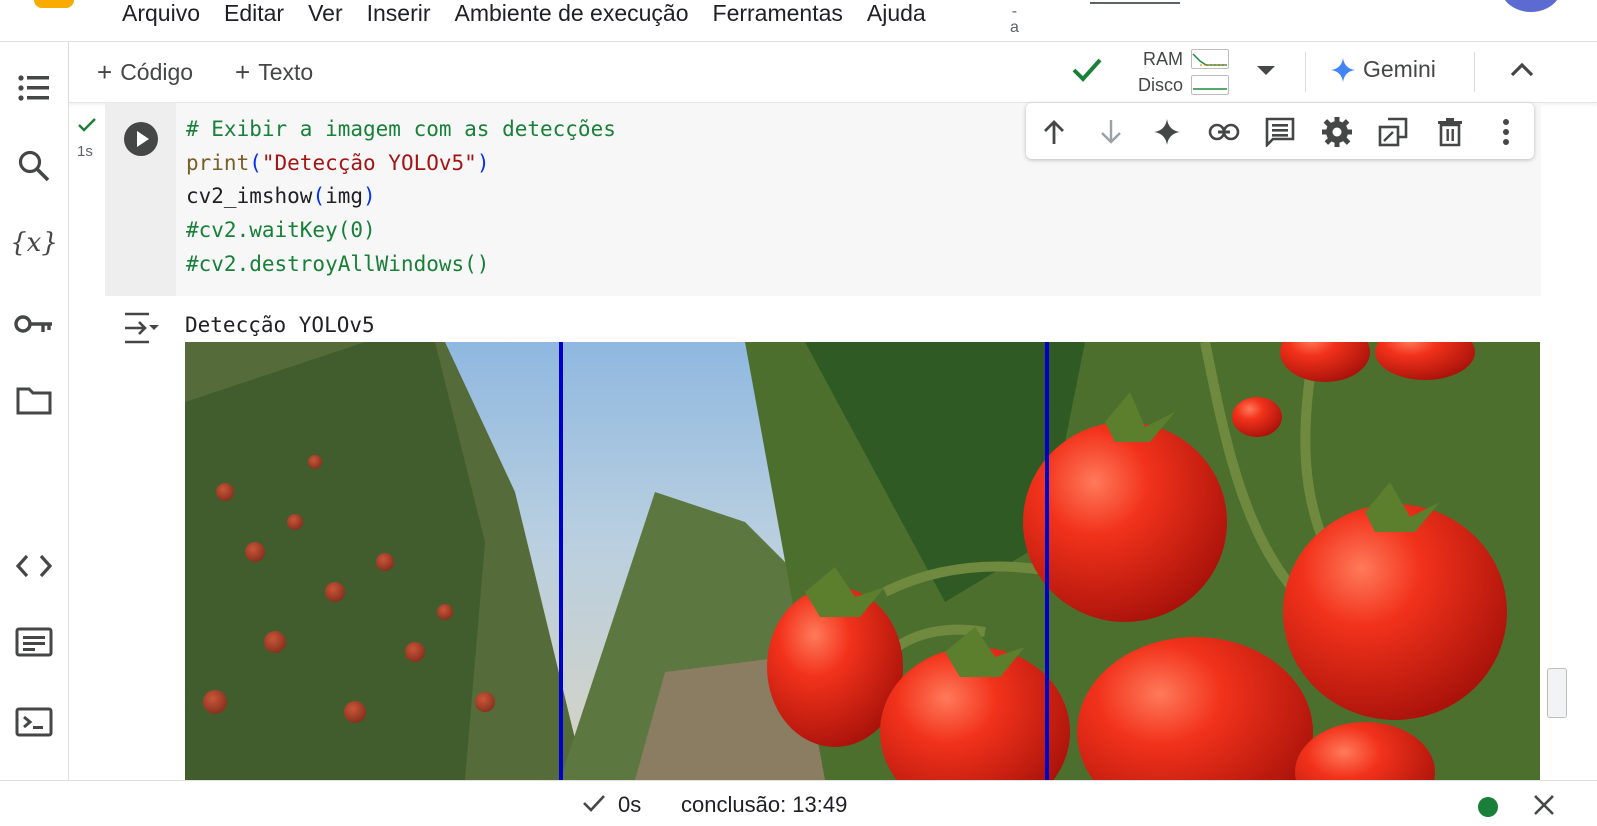 Image resolution: width=1597 pixels, height=826 pixels. What do you see at coordinates (280, 325) in the screenshot?
I see `output-text: Detecção YOLOv5` at bounding box center [280, 325].